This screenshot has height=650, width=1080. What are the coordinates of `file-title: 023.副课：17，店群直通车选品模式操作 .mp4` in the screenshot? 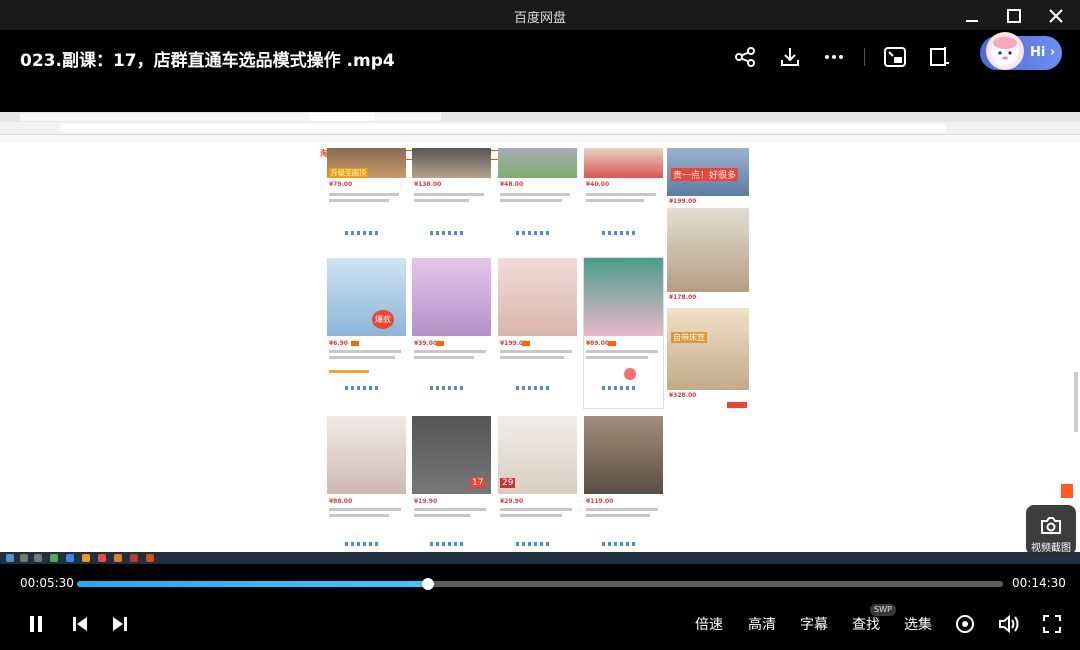 It's located at (207, 61).